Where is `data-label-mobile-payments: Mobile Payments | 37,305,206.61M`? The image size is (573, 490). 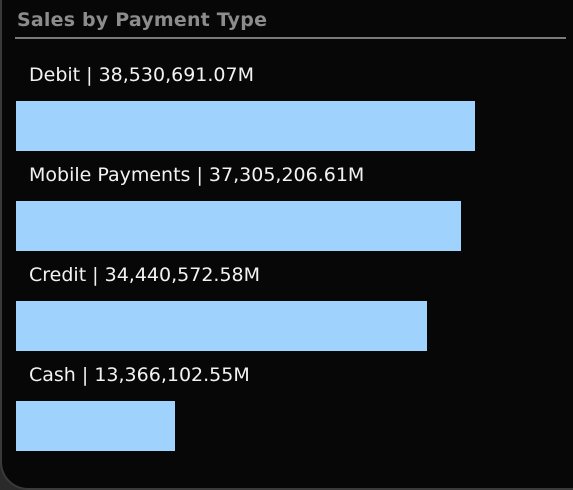
data-label-mobile-payments: Mobile Payments | 37,305,206.61M is located at coordinates (197, 175).